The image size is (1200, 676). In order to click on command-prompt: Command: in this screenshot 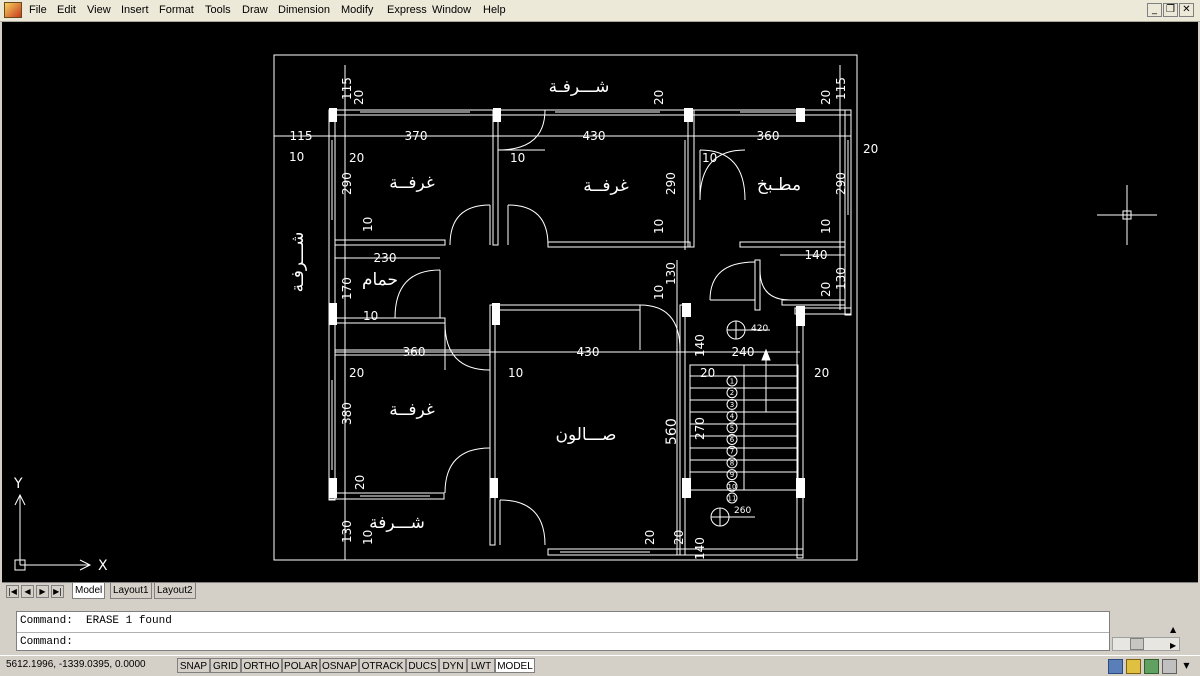, I will do `click(46, 642)`.